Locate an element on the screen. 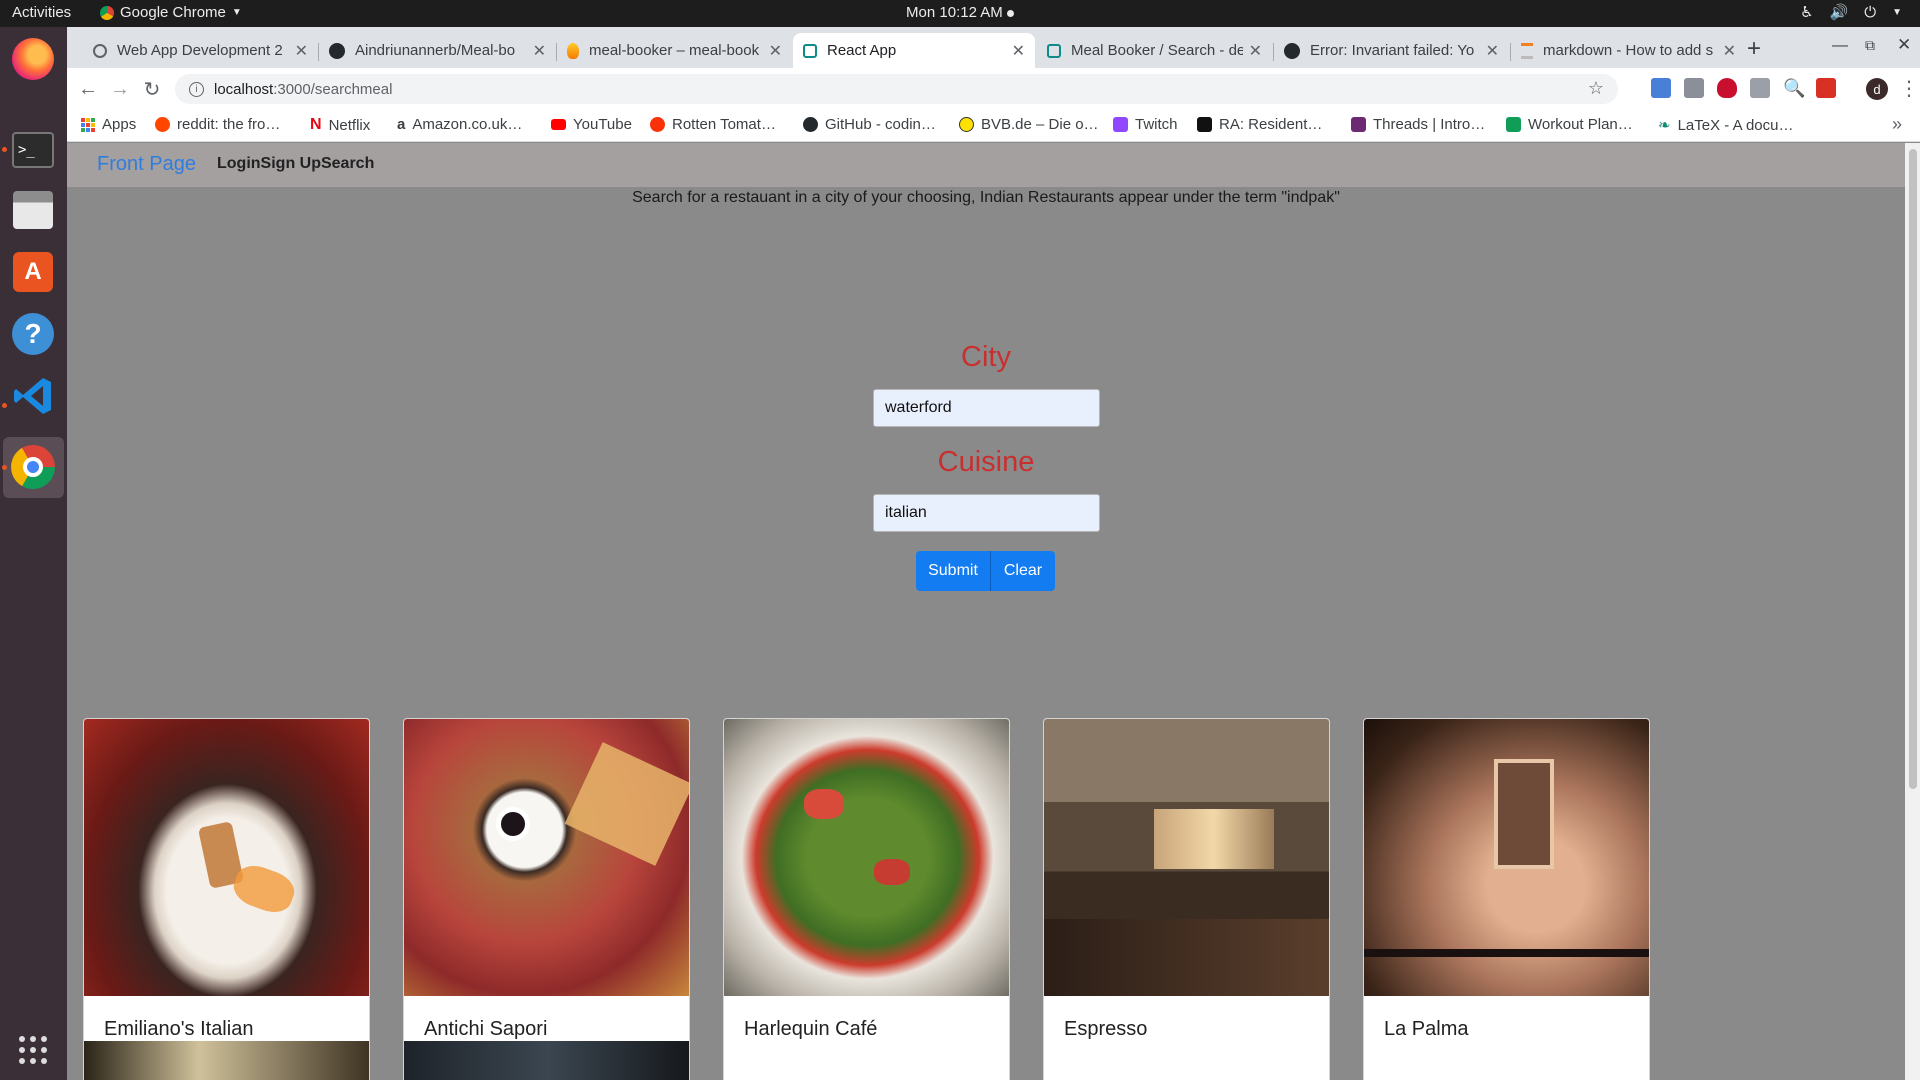 Image resolution: width=1920 pixels, height=1080 pixels. bookmark-star-icon: ☆ is located at coordinates (1596, 88).